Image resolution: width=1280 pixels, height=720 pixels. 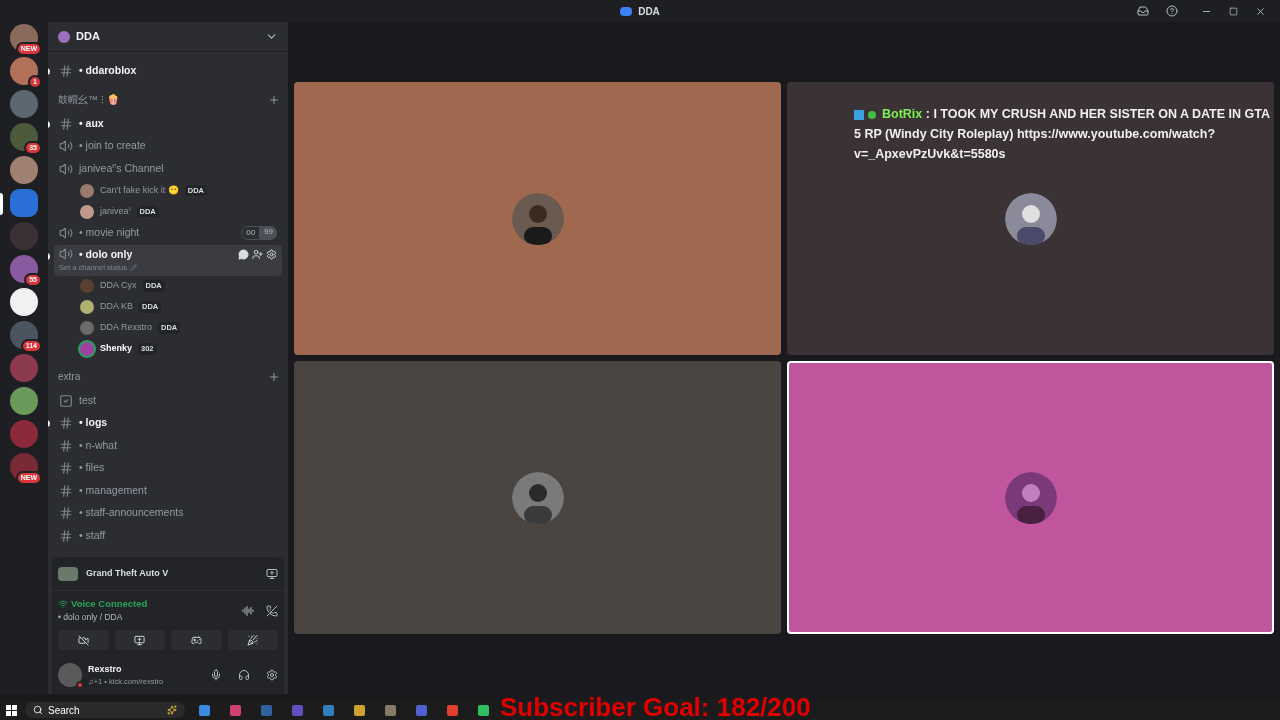 What do you see at coordinates (126, 328) in the screenshot?
I see `member-name: DDA Rexstro` at bounding box center [126, 328].